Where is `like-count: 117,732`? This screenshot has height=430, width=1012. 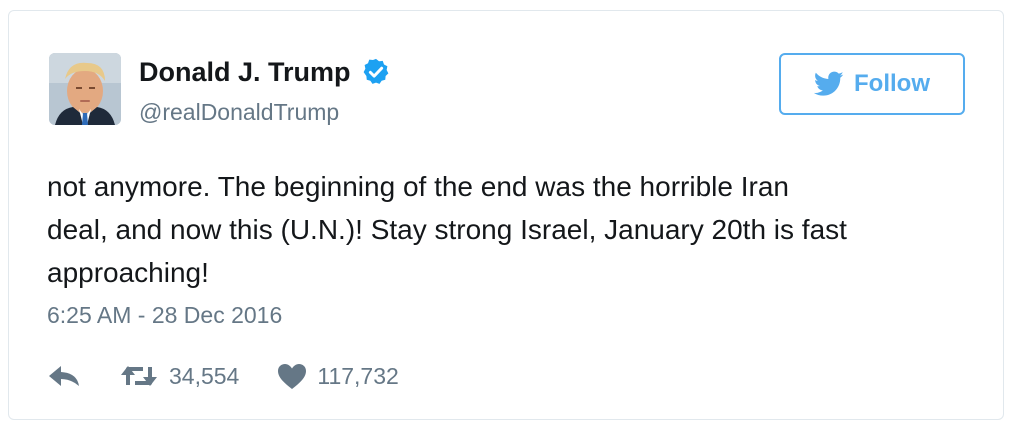 like-count: 117,732 is located at coordinates (358, 375).